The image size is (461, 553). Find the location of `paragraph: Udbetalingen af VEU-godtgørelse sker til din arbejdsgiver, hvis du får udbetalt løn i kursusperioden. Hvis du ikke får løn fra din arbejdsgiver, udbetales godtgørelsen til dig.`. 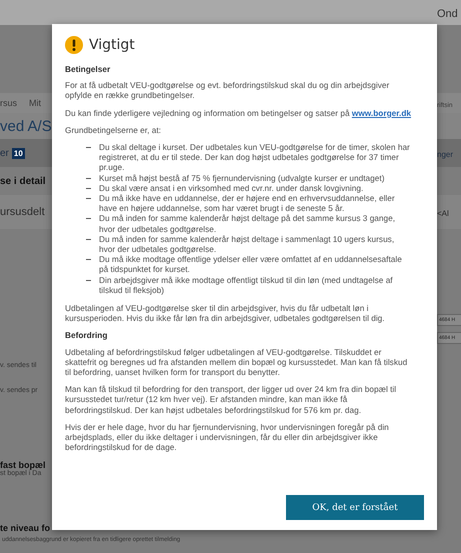

paragraph: Udbetalingen af VEU-godtgørelse sker til din arbejdsgiver, hvis du får udbetalt løn i kursusperioden. Hvis du ikke får løn fra din arbejdsgiver, udbetales godtgørelsen til dig. is located at coordinates (225, 313).